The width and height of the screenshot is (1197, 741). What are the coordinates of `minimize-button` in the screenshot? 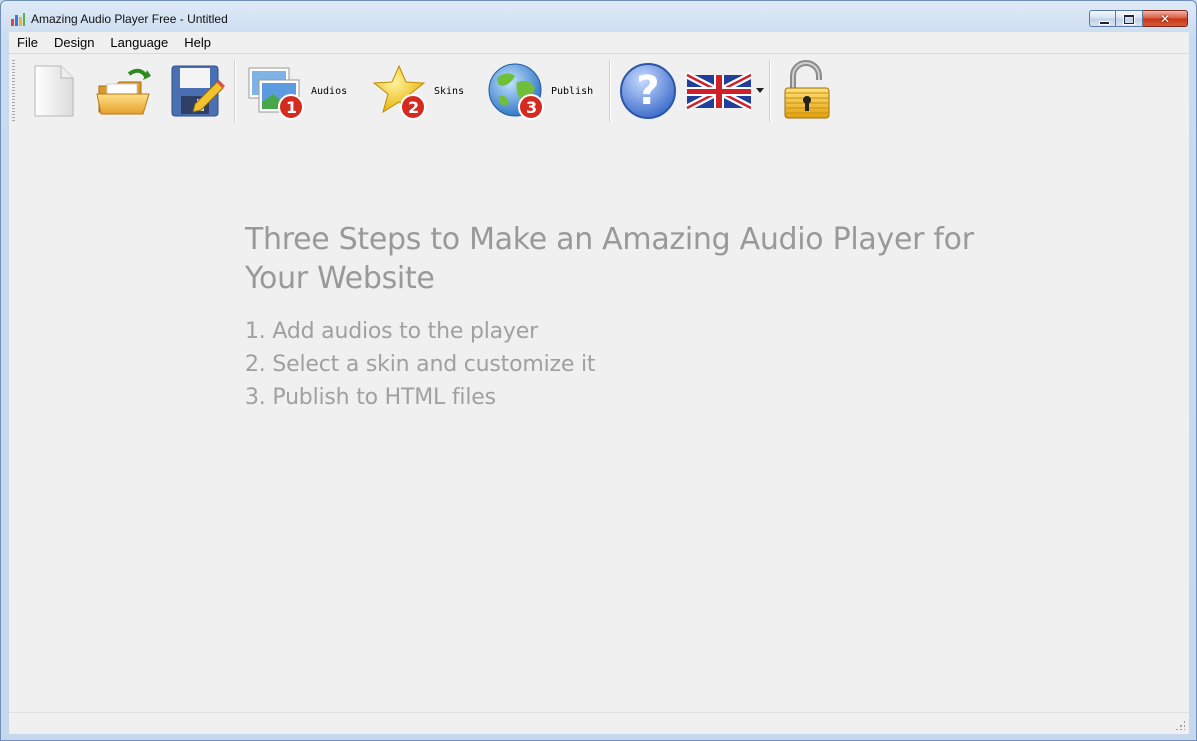 It's located at (1102, 18).